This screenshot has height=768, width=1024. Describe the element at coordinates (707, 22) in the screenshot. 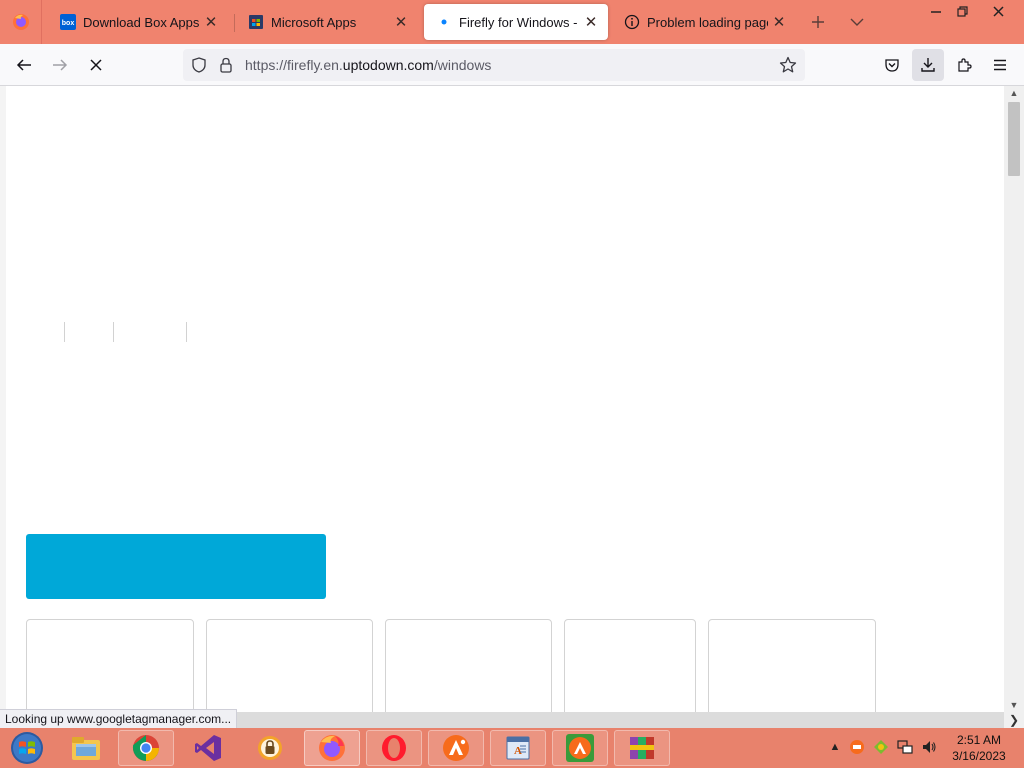

I see `tab-title: Problem loading page` at that location.